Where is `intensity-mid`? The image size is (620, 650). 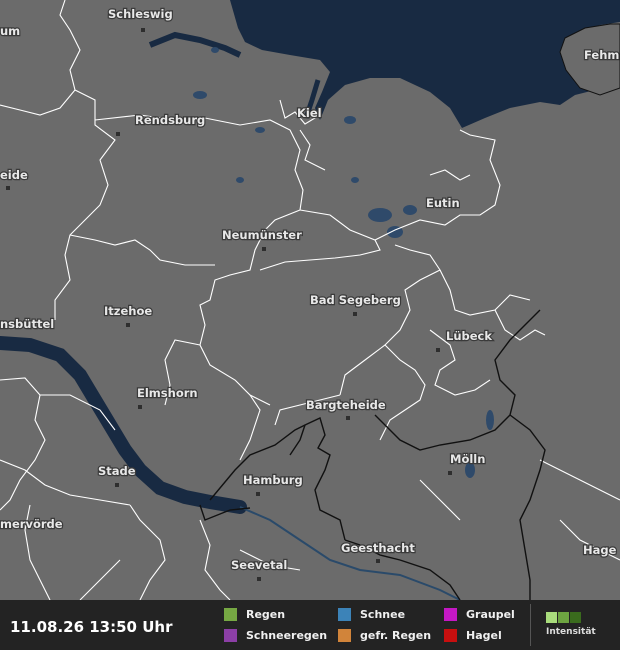 intensity-mid is located at coordinates (563, 617).